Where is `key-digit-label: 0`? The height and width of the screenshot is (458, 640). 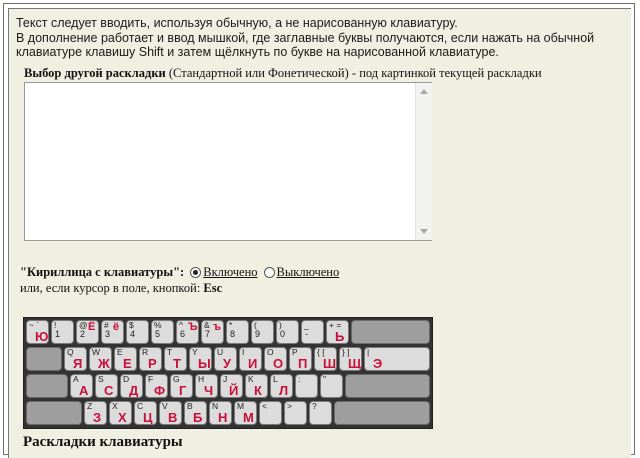
key-digit-label: 0 is located at coordinates (283, 334).